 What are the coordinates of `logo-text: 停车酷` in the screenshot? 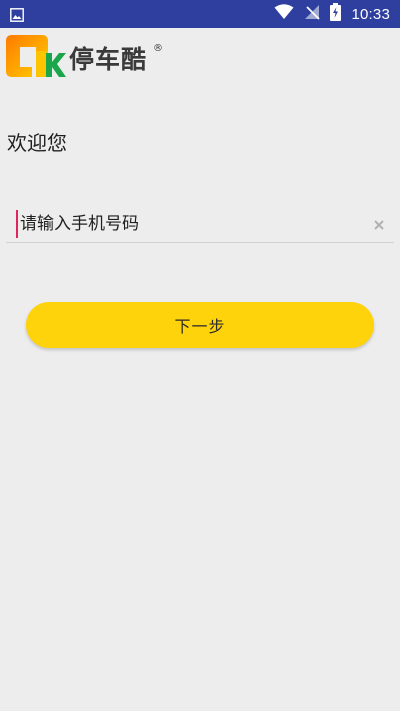 It's located at (108, 59).